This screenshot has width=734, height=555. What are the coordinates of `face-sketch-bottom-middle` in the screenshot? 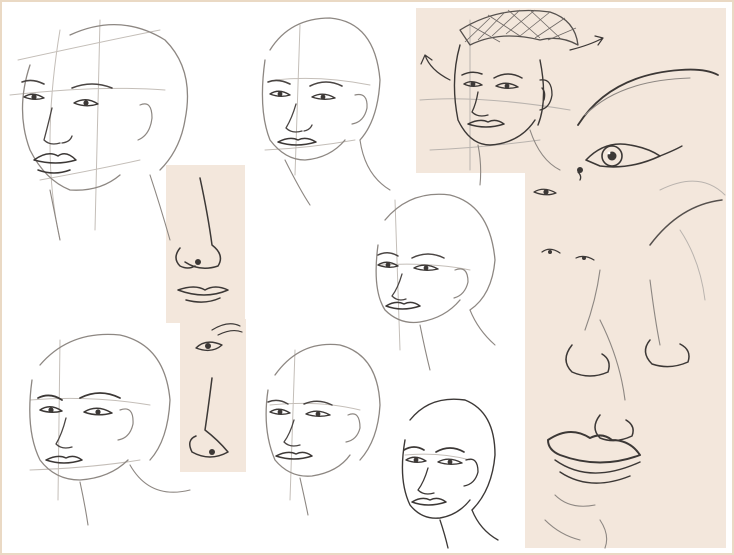 It's located at (323, 429).